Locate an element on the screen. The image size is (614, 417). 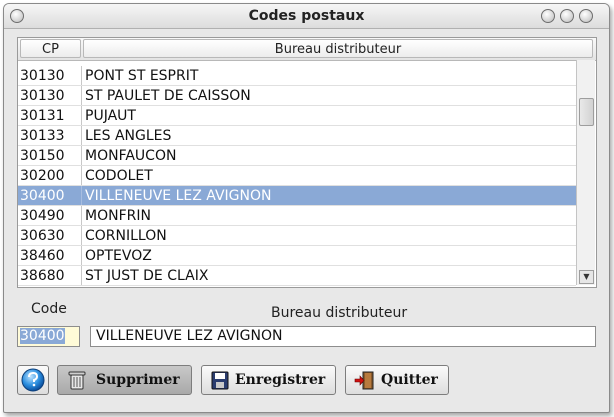
delete-button: Supprimer is located at coordinates (124, 380).